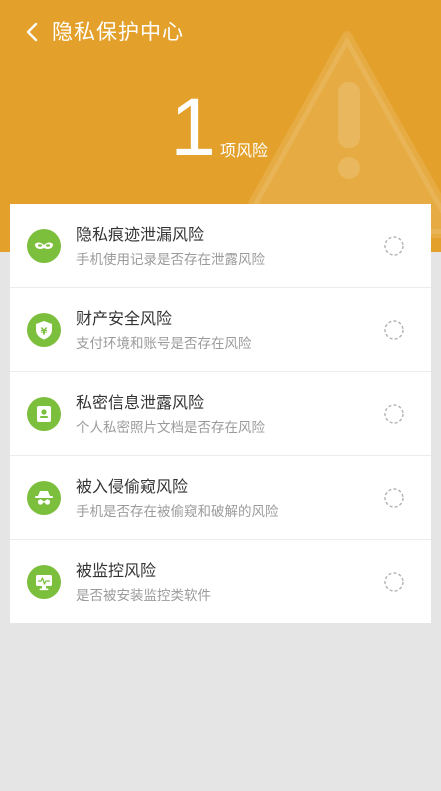 This screenshot has width=441, height=791. I want to click on page-title: 隐私保护中心, so click(118, 32).